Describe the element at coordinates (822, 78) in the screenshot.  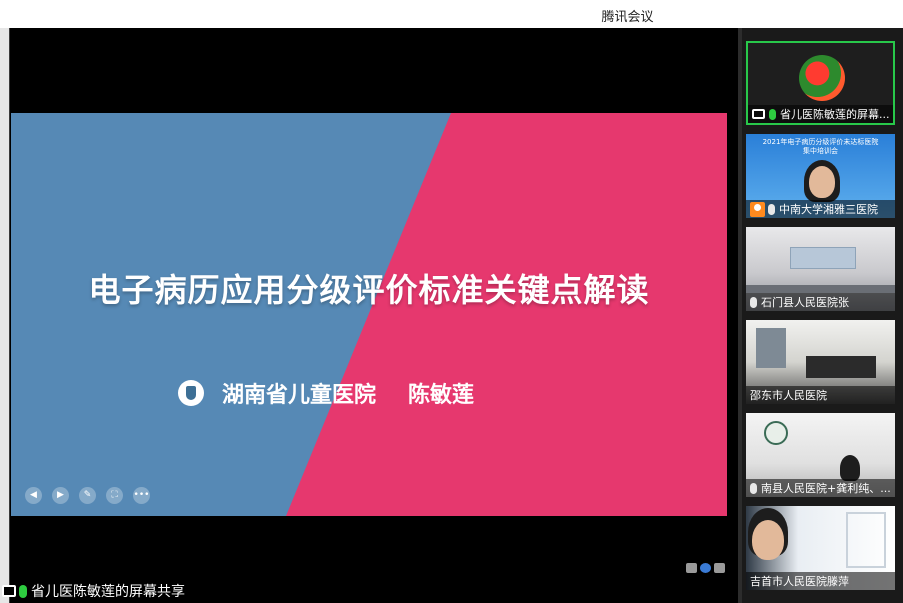
I see `avatar` at that location.